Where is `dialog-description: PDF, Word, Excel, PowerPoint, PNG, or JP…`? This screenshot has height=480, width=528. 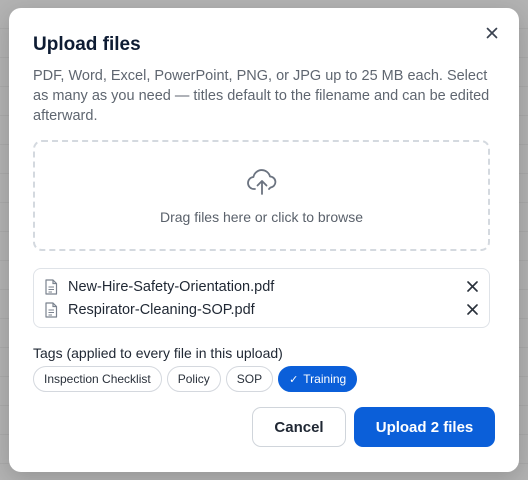
dialog-description: PDF, Word, Excel, PowerPoint, PNG, or JP… is located at coordinates (261, 96).